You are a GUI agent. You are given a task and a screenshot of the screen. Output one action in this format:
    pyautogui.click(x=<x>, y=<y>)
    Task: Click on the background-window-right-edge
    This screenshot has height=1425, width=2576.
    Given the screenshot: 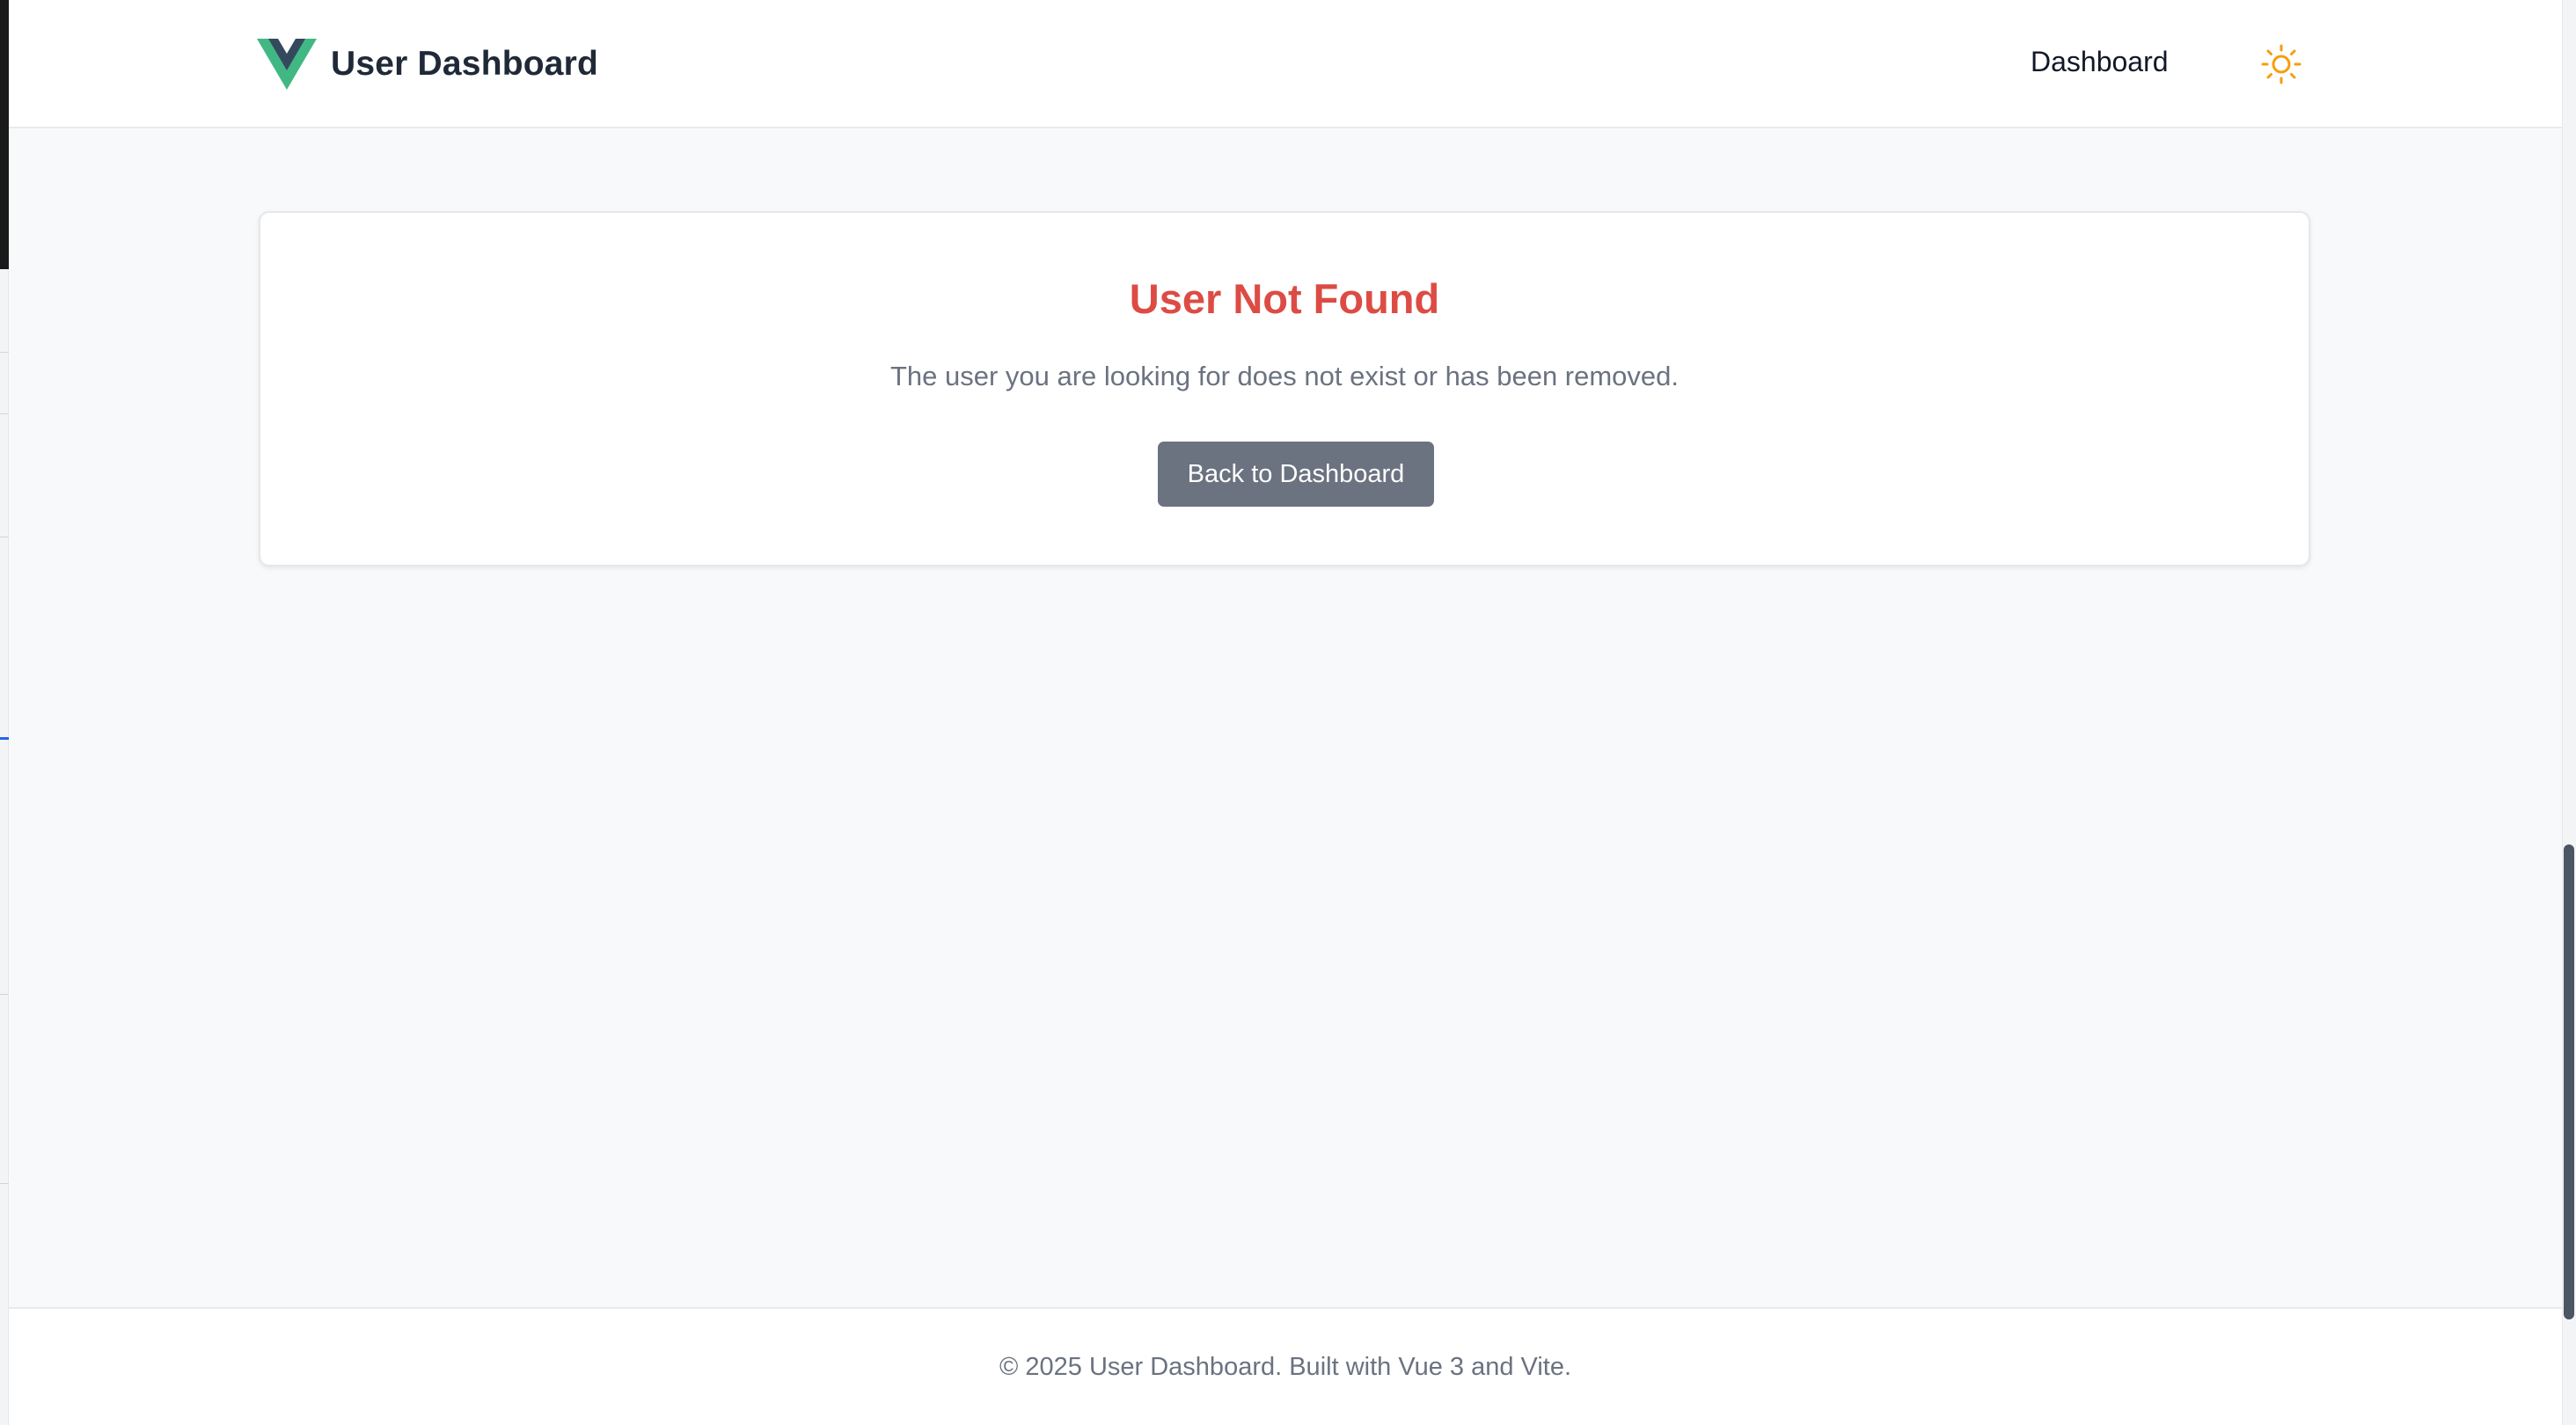 What is the action you would take?
    pyautogui.click(x=2569, y=712)
    